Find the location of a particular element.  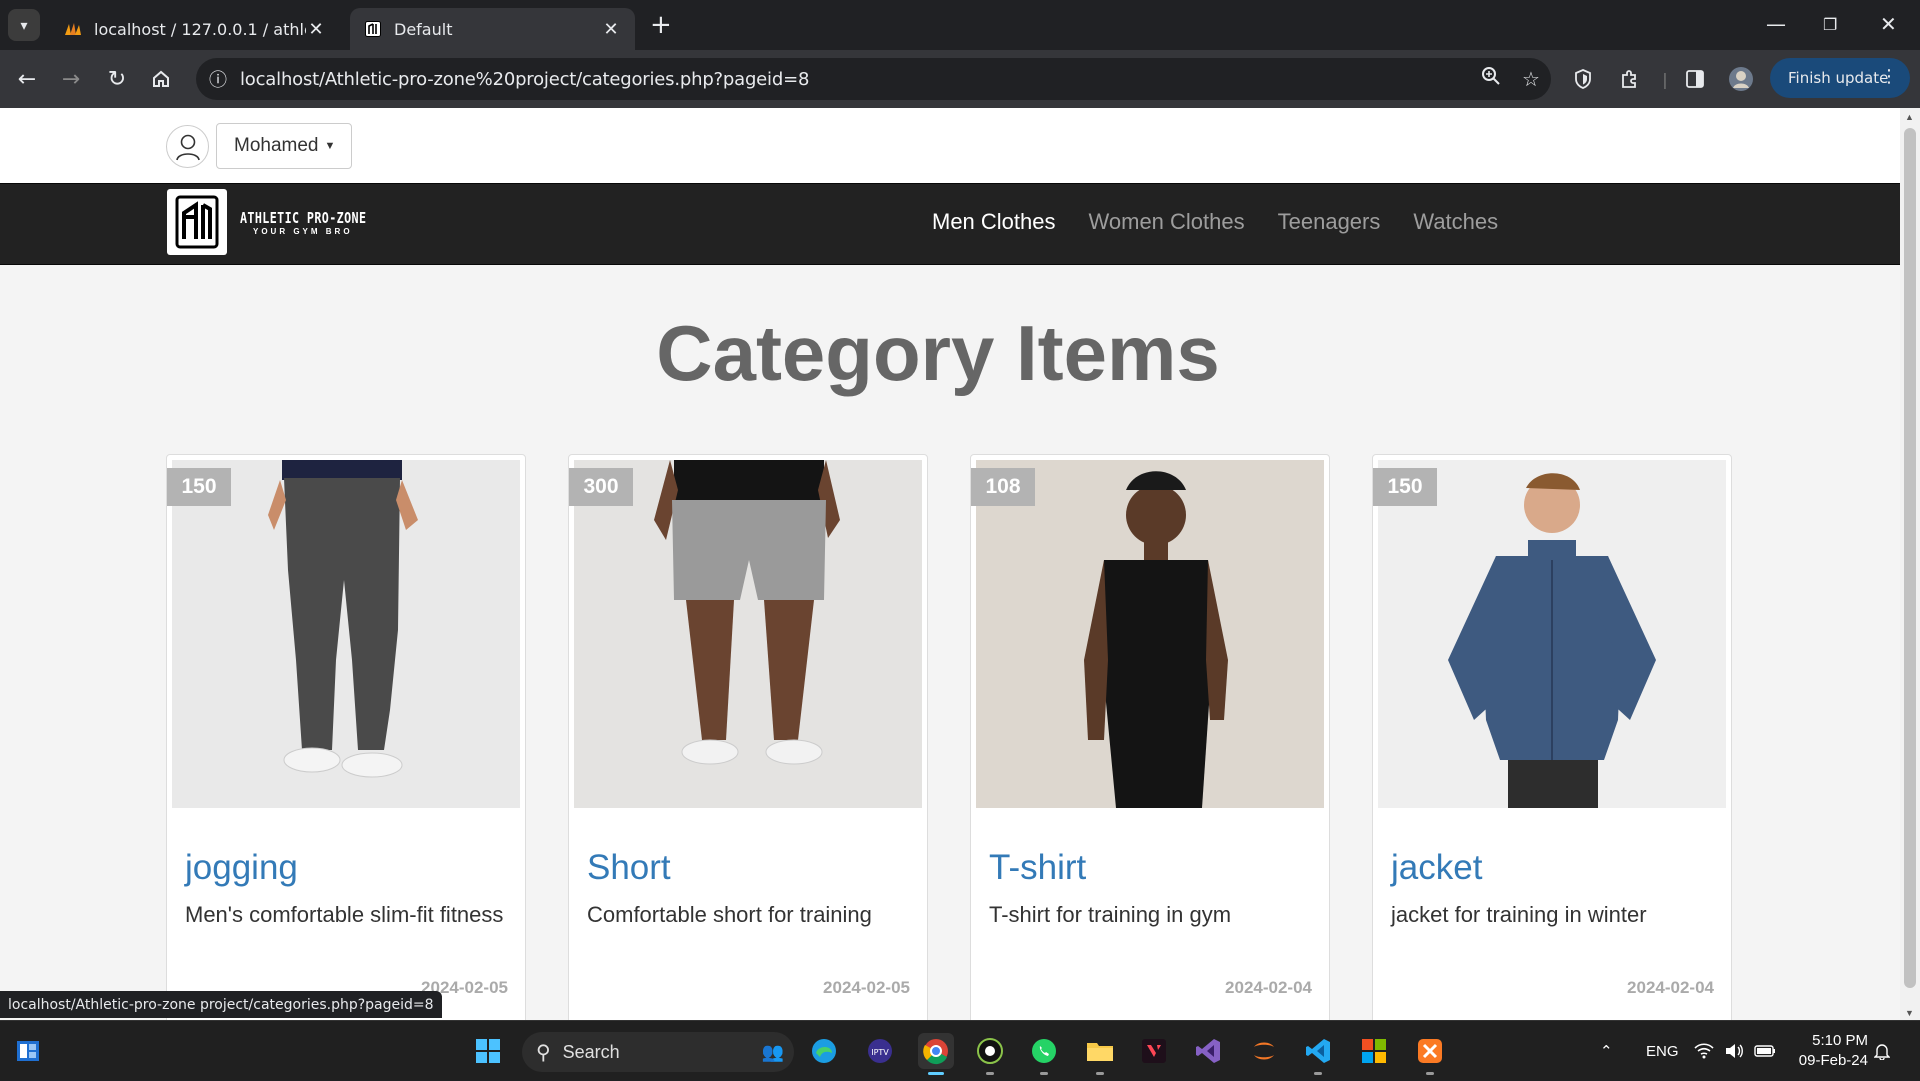

scroll-up-icon: ▲ is located at coordinates (1909, 117).